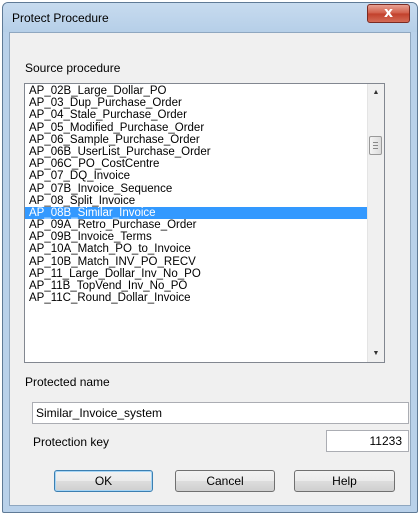  I want to click on procedure-list-item: AP_09B_Invoice_Terms, so click(196, 237).